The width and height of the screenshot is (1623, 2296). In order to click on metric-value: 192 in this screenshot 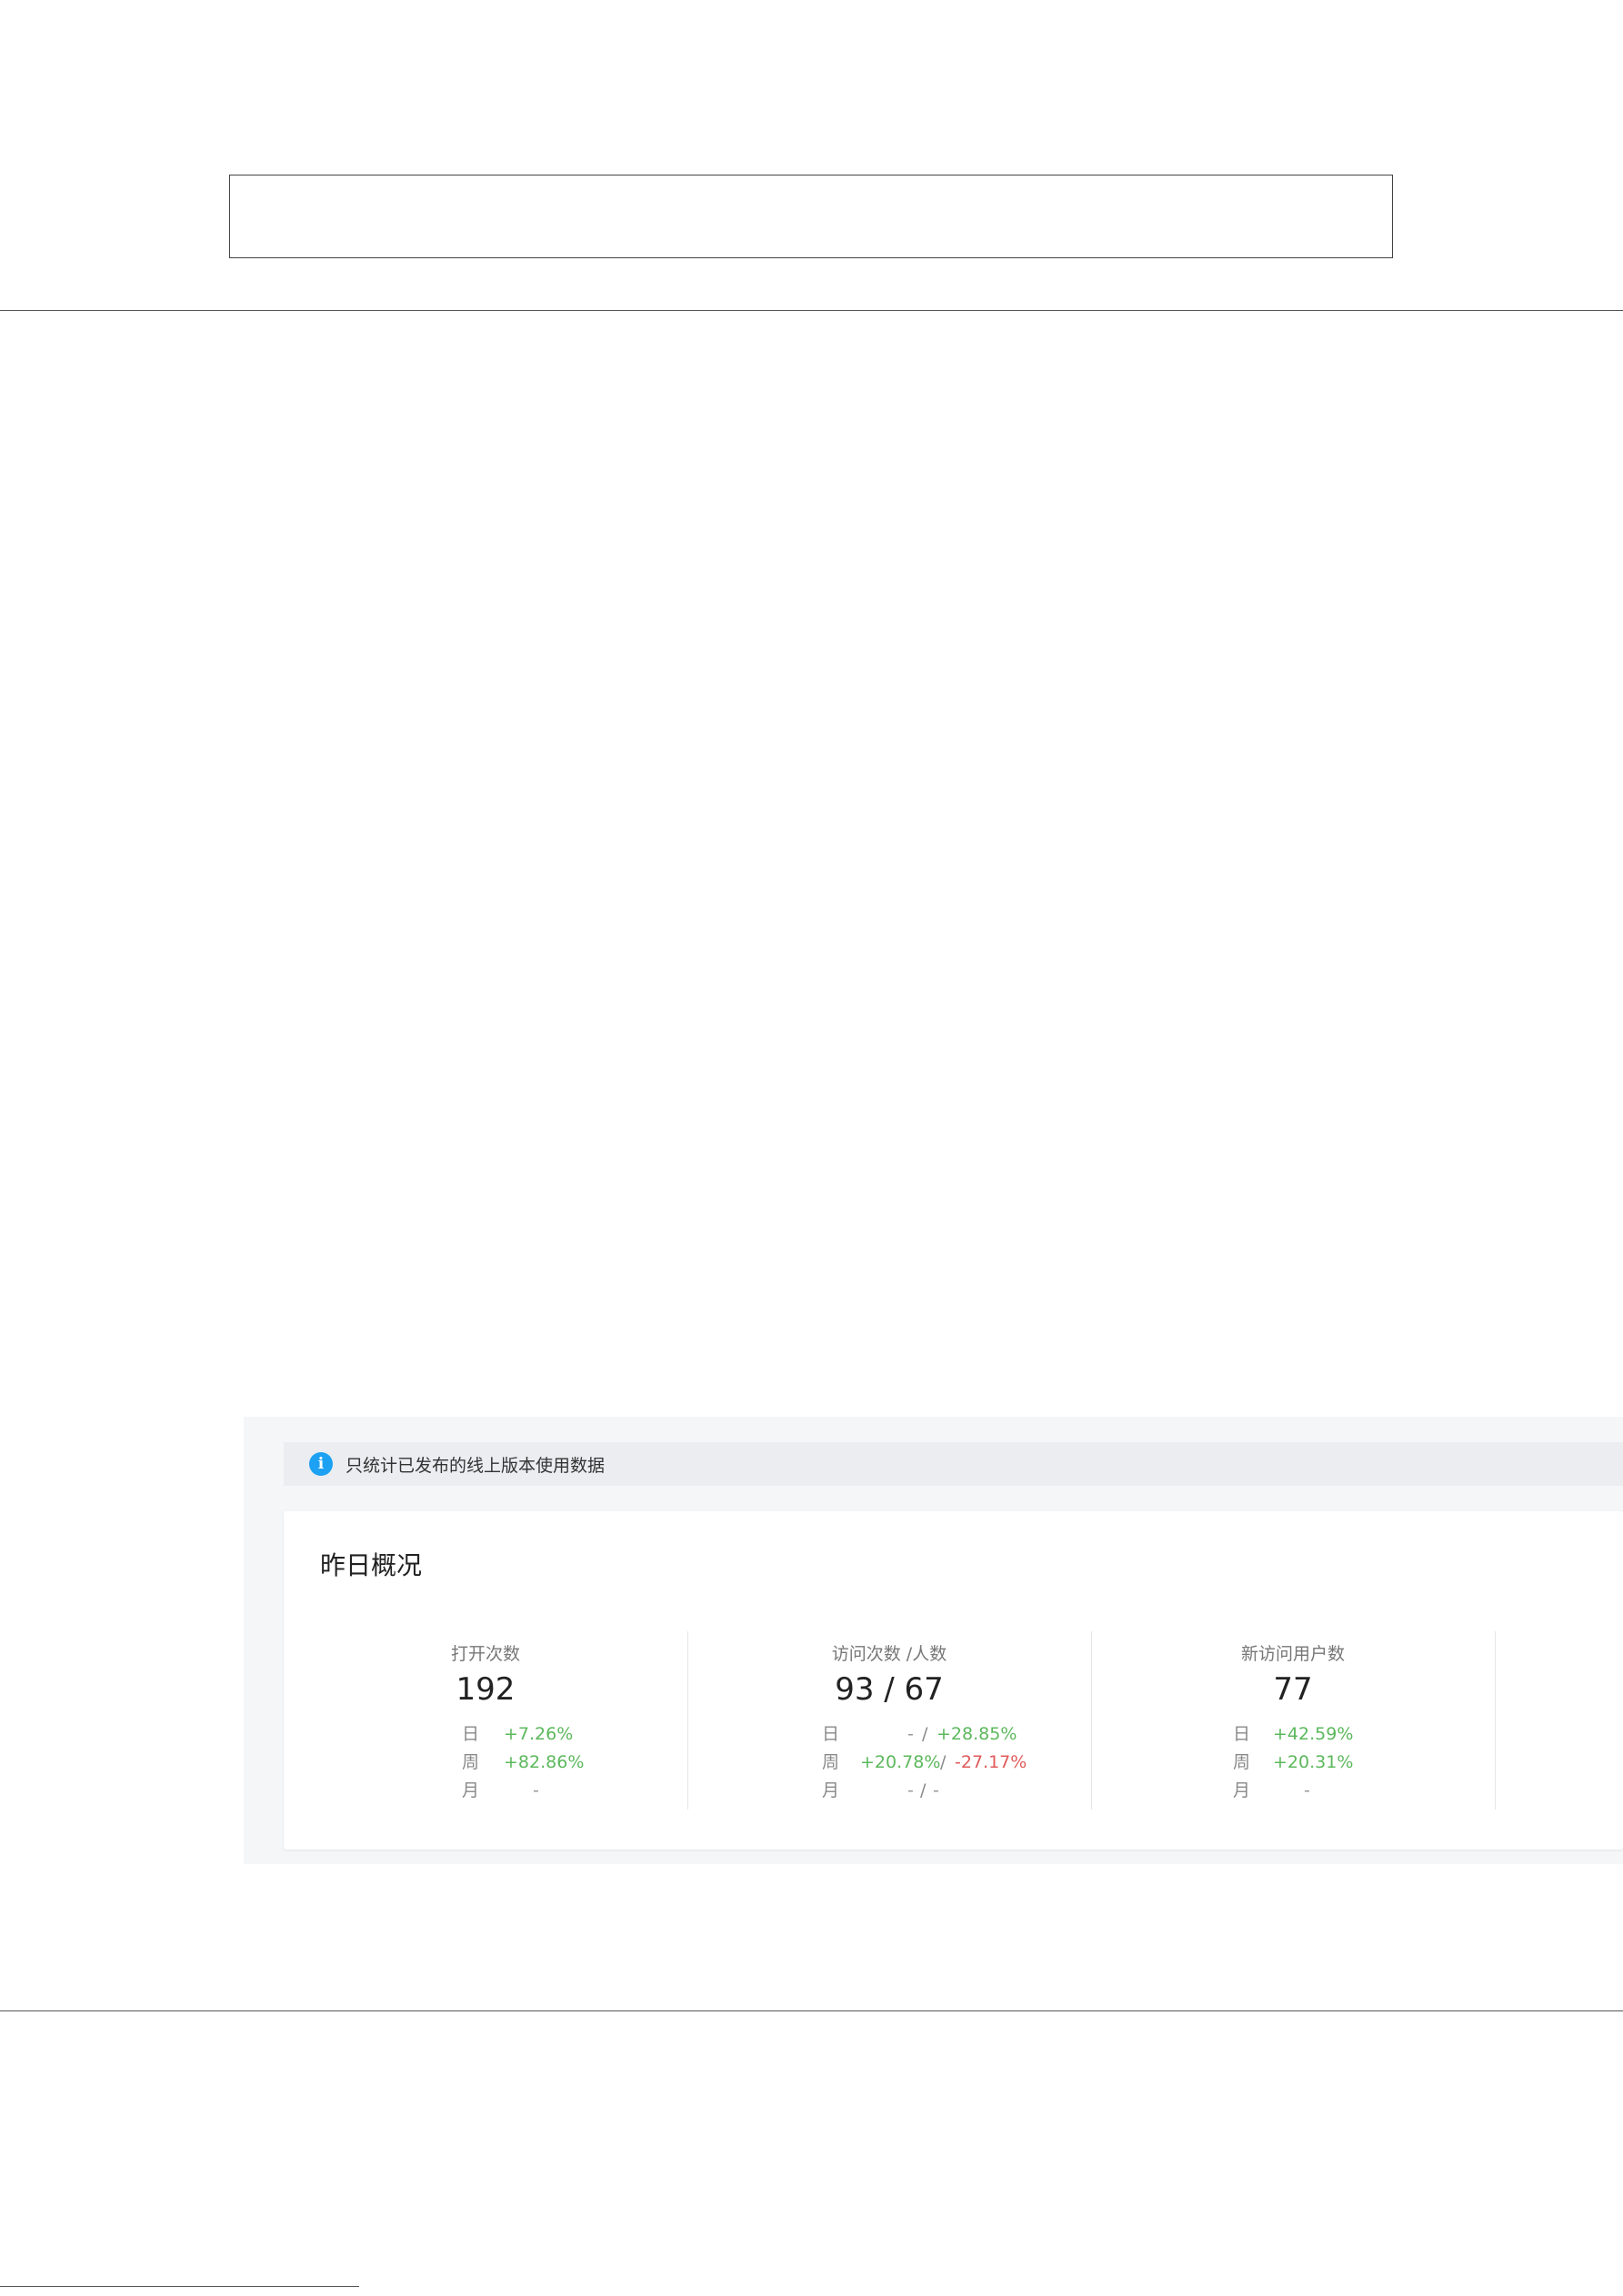, I will do `click(486, 1690)`.